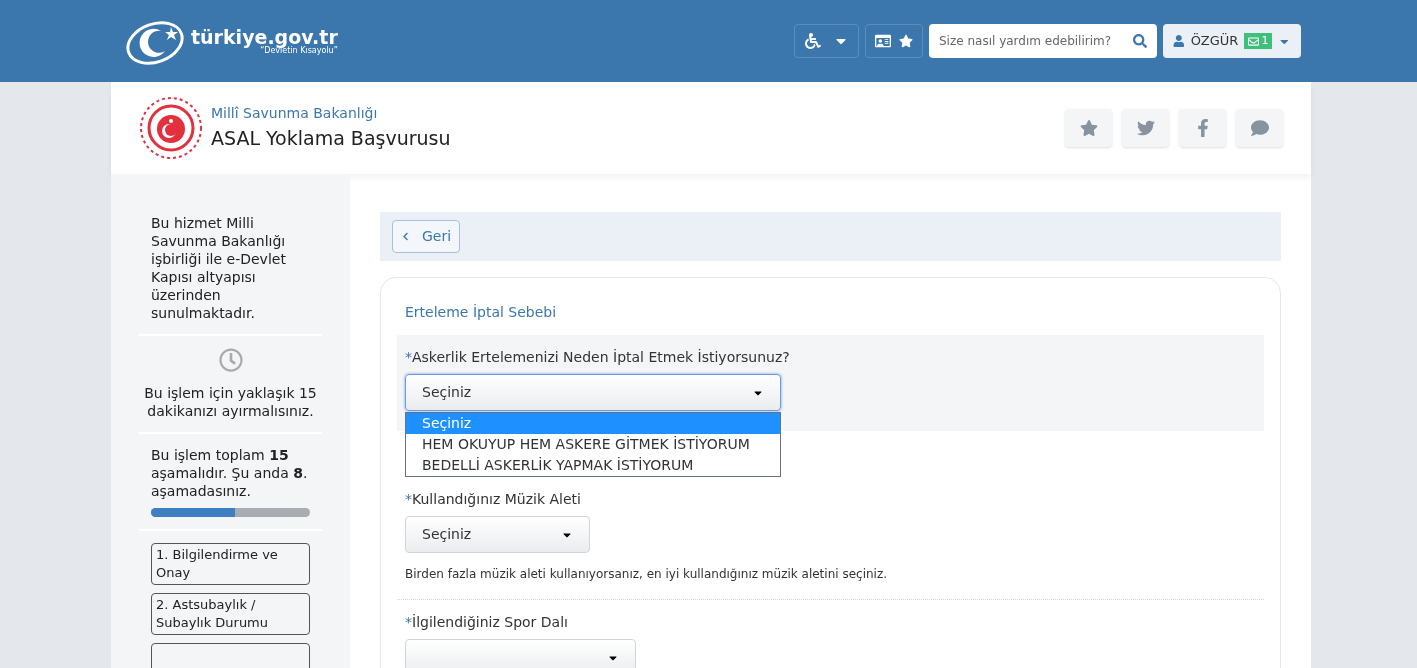 The width and height of the screenshot is (1417, 668). I want to click on user-menu-button: ÖZGÜR 1, so click(1232, 41).